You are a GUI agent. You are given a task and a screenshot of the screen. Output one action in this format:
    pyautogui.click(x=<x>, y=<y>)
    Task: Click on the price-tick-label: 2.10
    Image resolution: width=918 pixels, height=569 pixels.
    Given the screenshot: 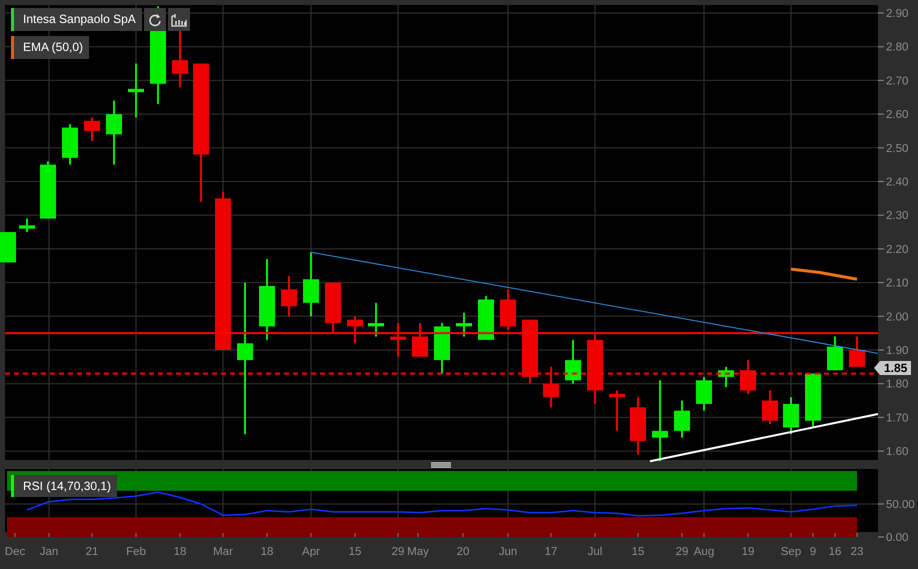 What is the action you would take?
    pyautogui.click(x=897, y=284)
    